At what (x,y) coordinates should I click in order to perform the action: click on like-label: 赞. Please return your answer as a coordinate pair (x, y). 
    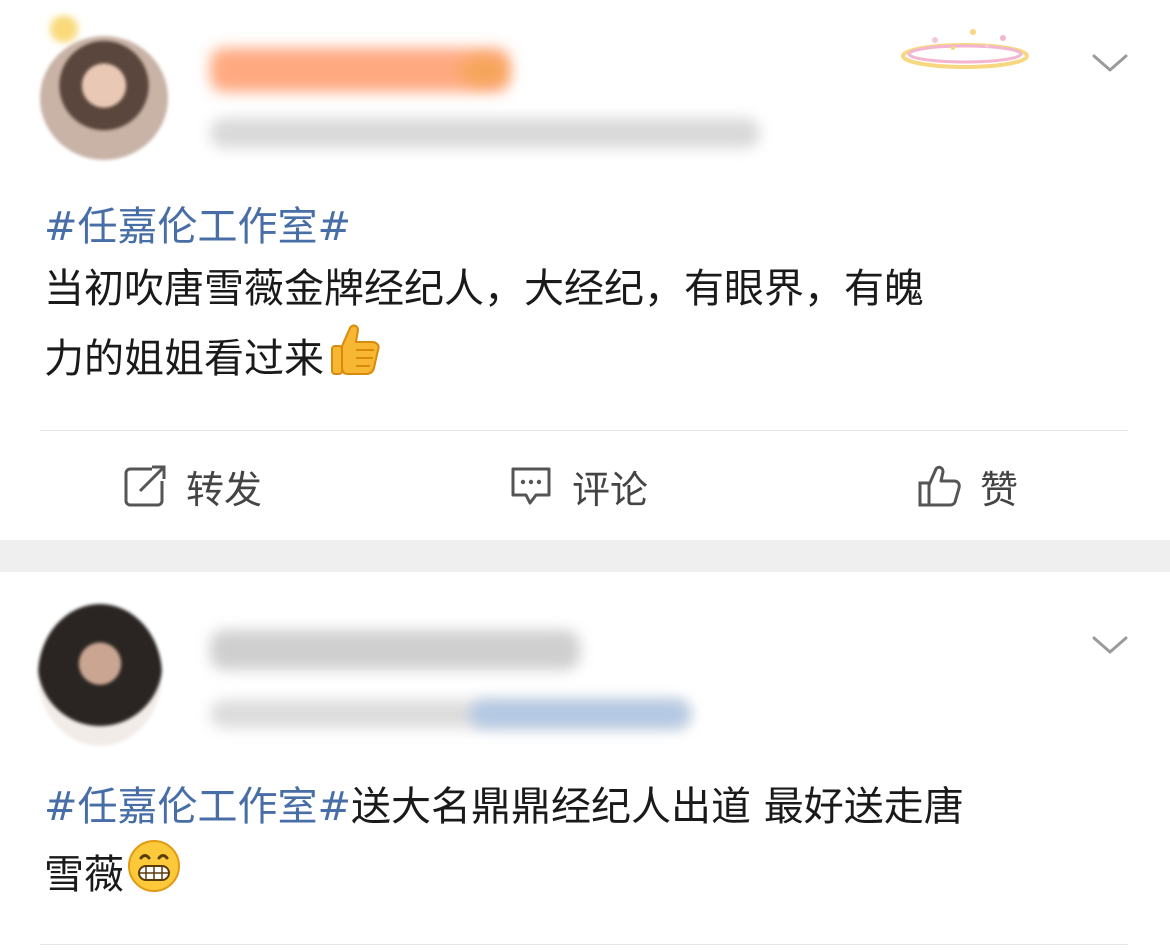
    Looking at the image, I should click on (999, 489).